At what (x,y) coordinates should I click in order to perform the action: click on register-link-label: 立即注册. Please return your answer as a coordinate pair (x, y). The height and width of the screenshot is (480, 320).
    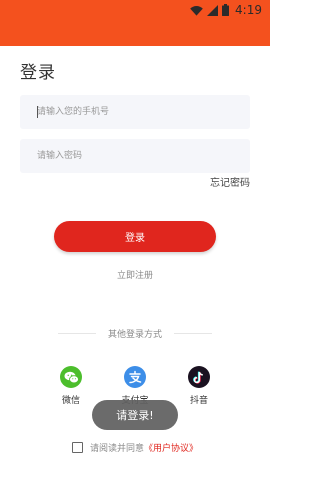
    Looking at the image, I should click on (135, 276).